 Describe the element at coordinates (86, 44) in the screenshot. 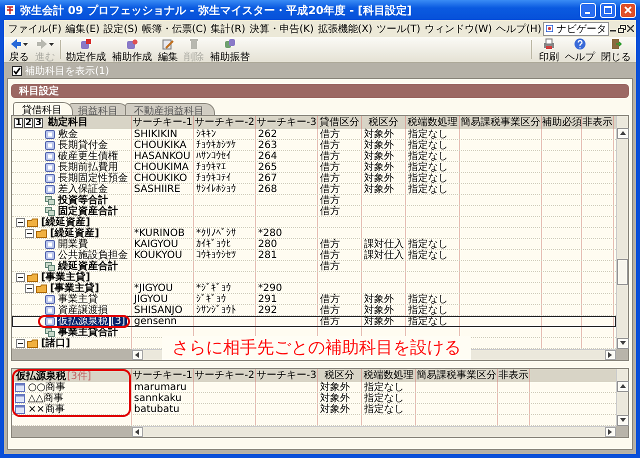

I see `new-account-icon` at that location.